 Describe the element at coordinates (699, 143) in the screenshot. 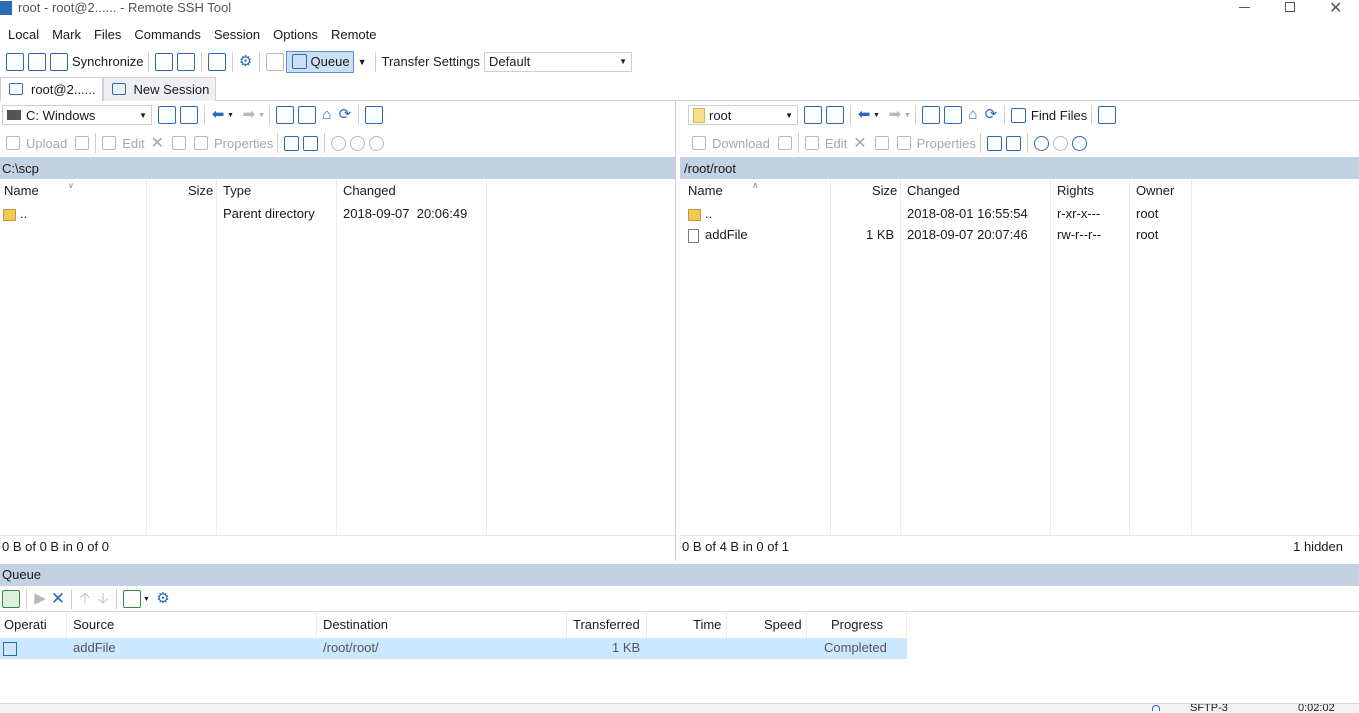

I see `download-icon` at that location.